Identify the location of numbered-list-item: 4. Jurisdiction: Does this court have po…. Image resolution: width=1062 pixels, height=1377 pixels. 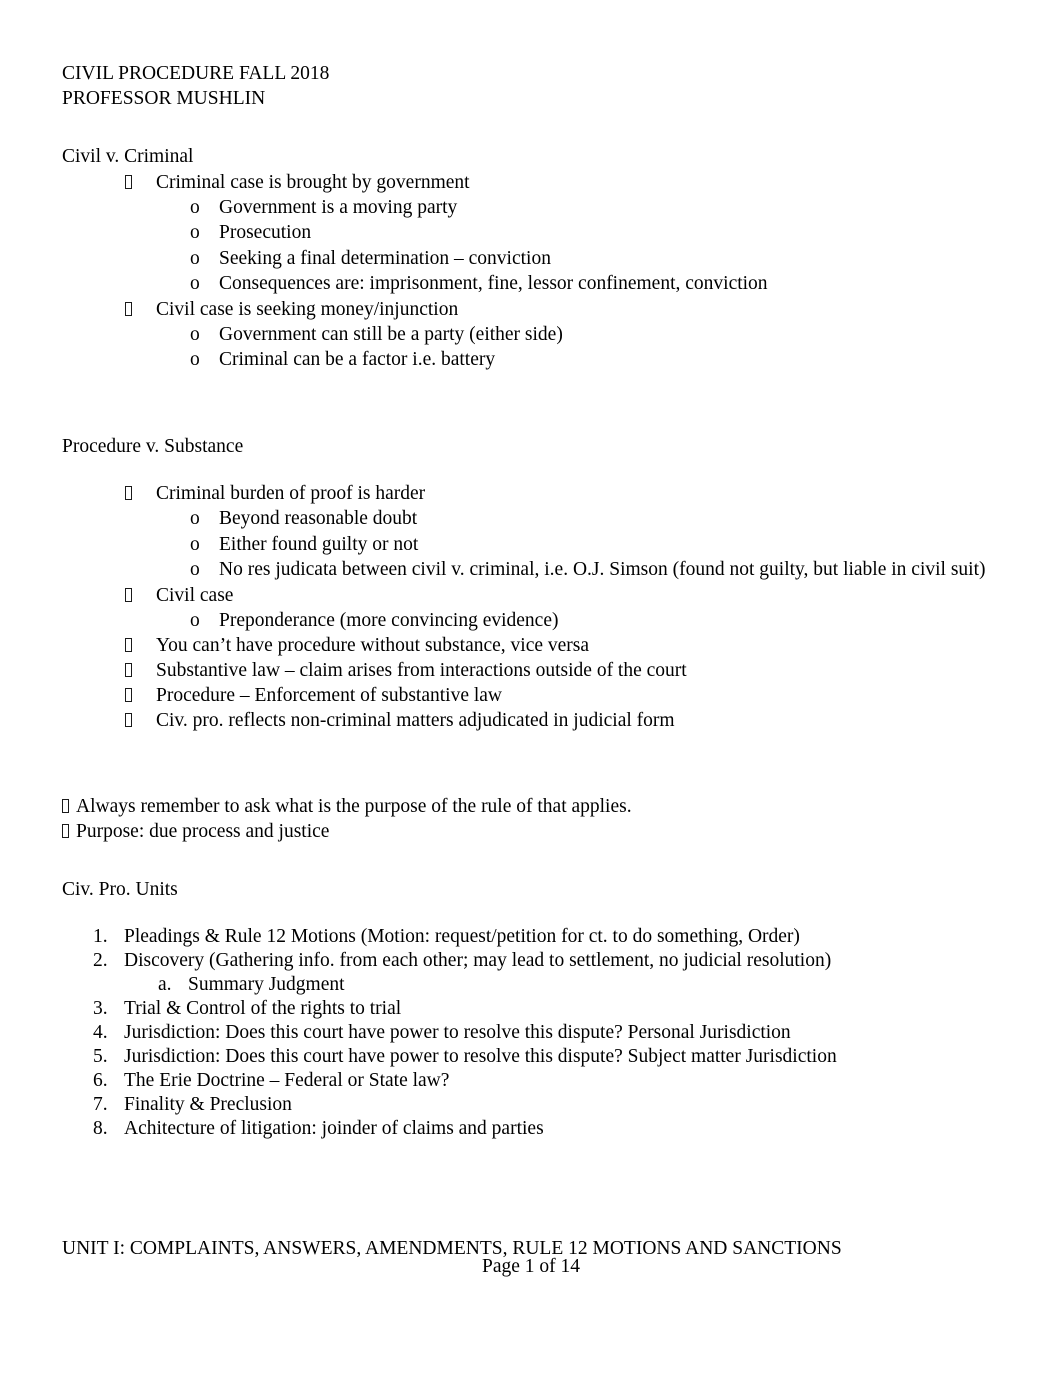
(531, 1033).